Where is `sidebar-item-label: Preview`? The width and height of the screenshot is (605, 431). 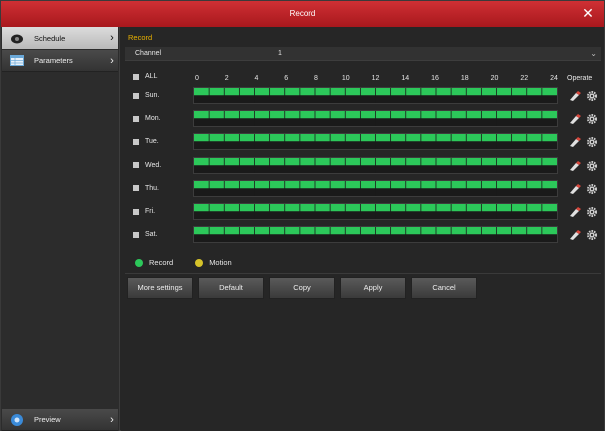
sidebar-item-label: Preview is located at coordinates (47, 419).